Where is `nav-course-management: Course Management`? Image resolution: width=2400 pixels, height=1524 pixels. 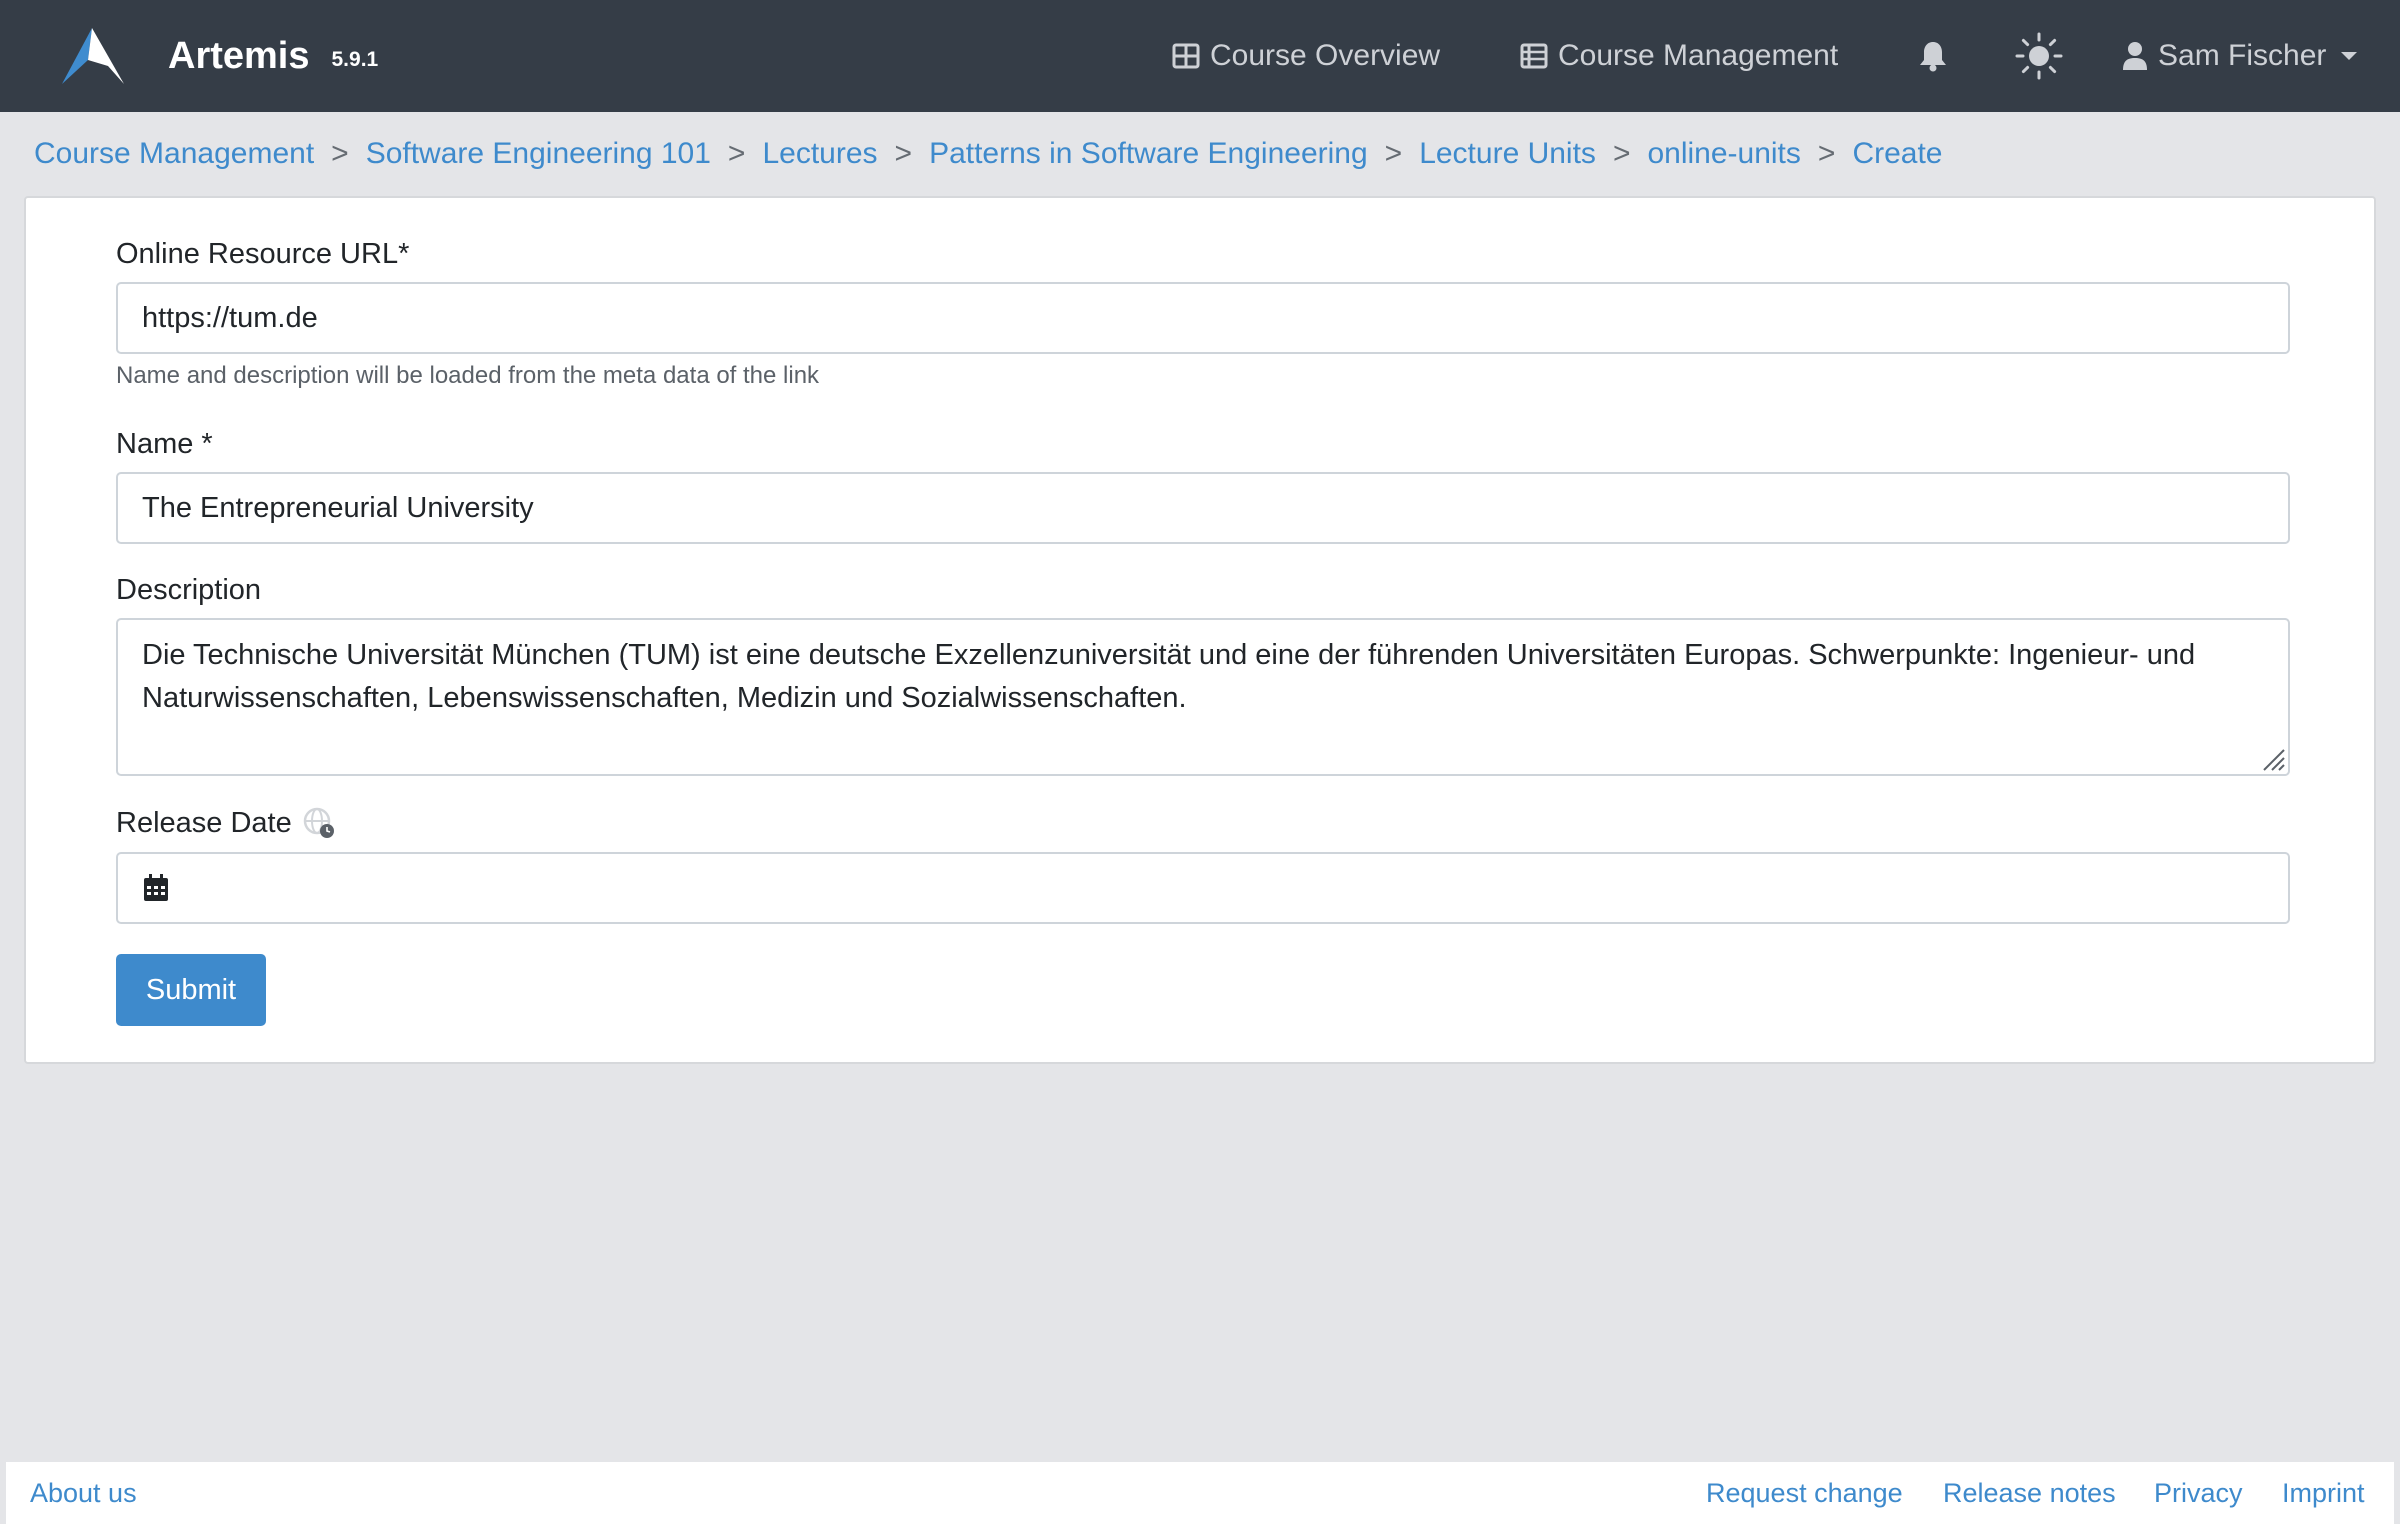
nav-course-management: Course Management is located at coordinates (1679, 56).